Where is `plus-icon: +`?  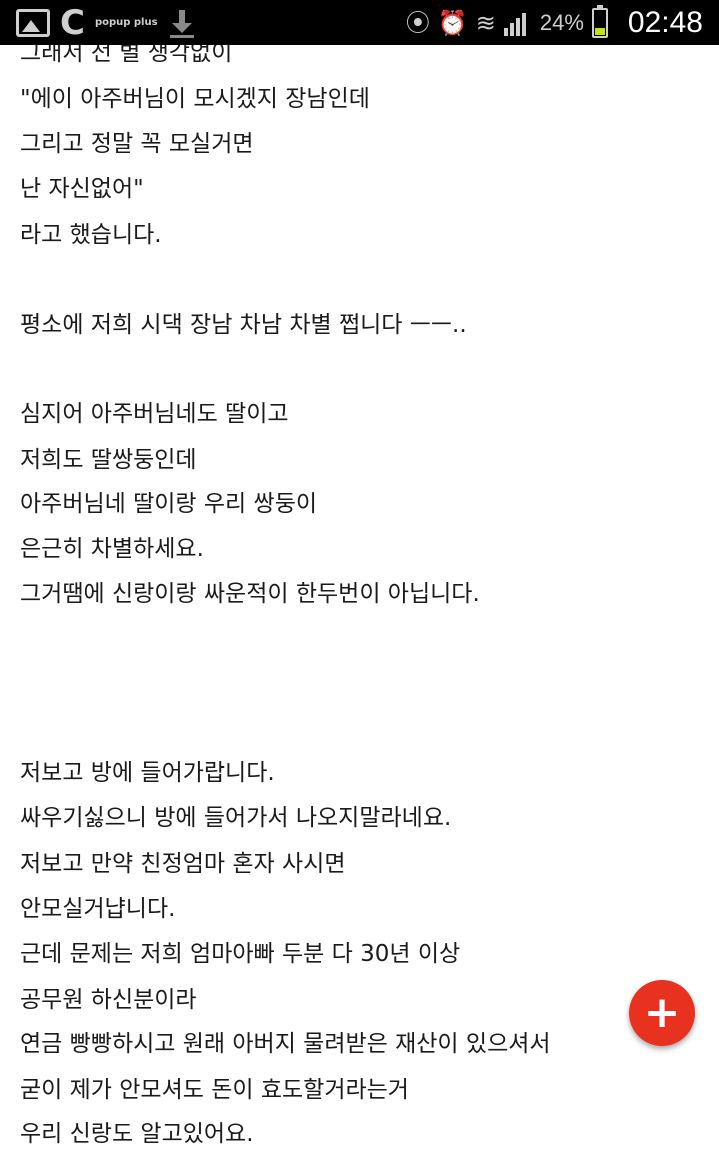 plus-icon: + is located at coordinates (662, 1012).